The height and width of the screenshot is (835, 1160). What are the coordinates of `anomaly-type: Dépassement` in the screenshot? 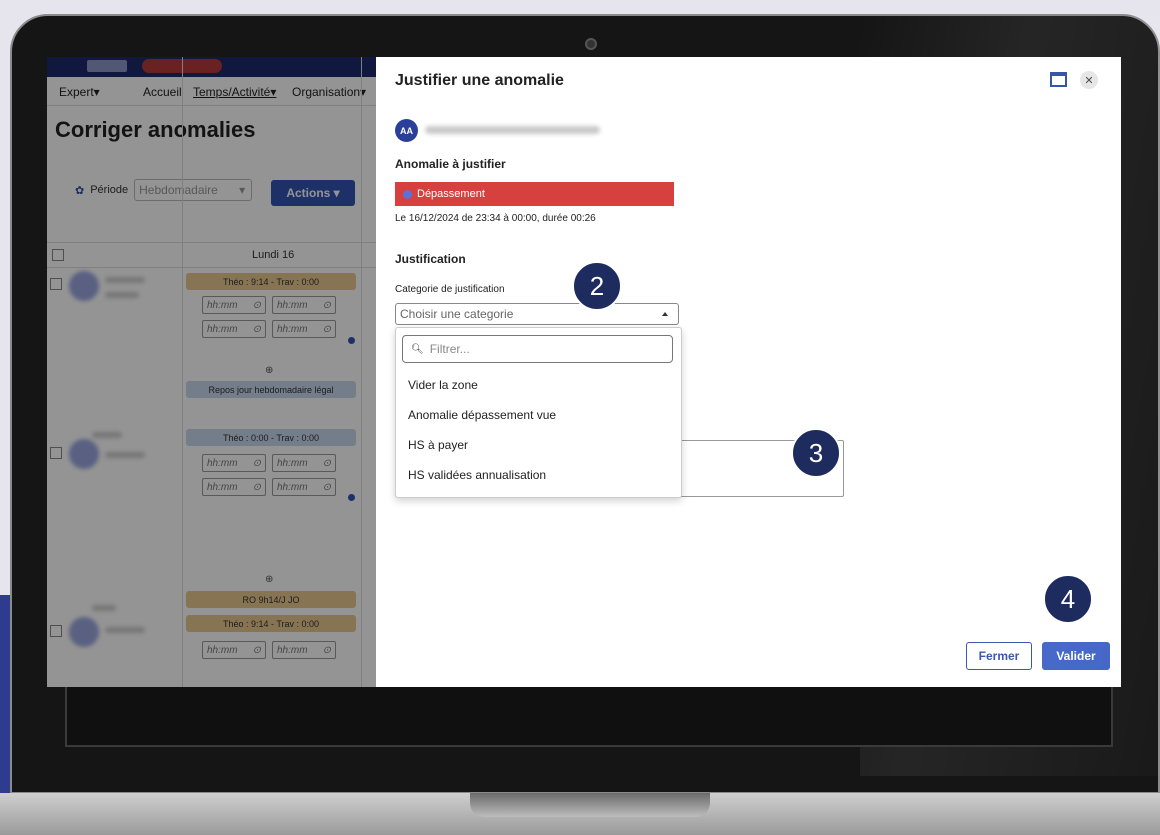 It's located at (451, 194).